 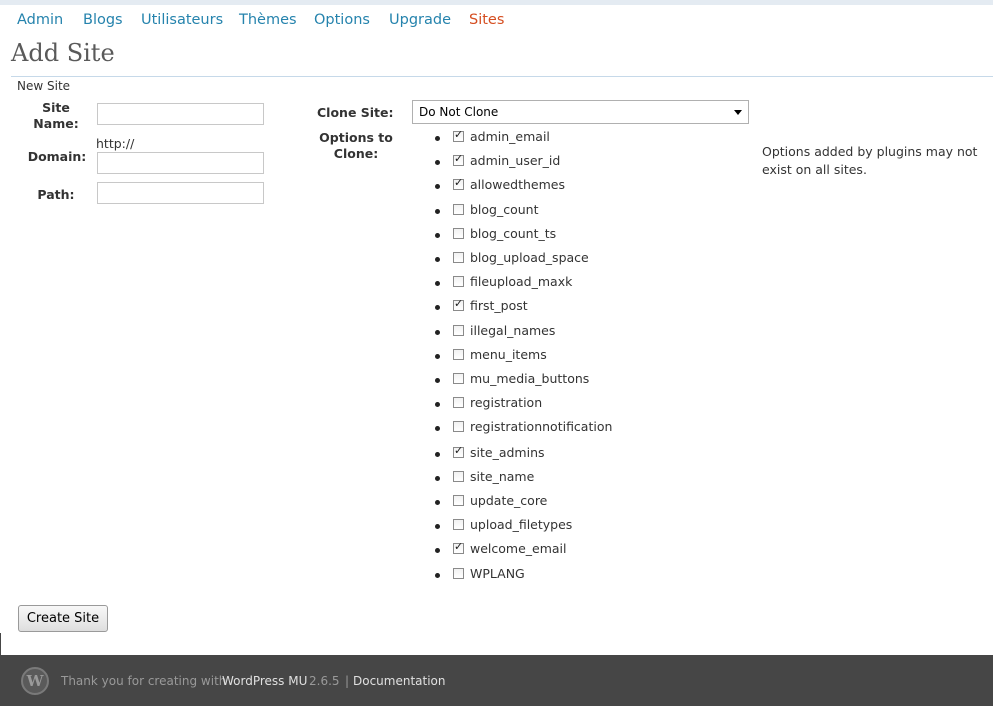 What do you see at coordinates (182, 20) in the screenshot?
I see `nav-utilisateurs: Utilisateurs` at bounding box center [182, 20].